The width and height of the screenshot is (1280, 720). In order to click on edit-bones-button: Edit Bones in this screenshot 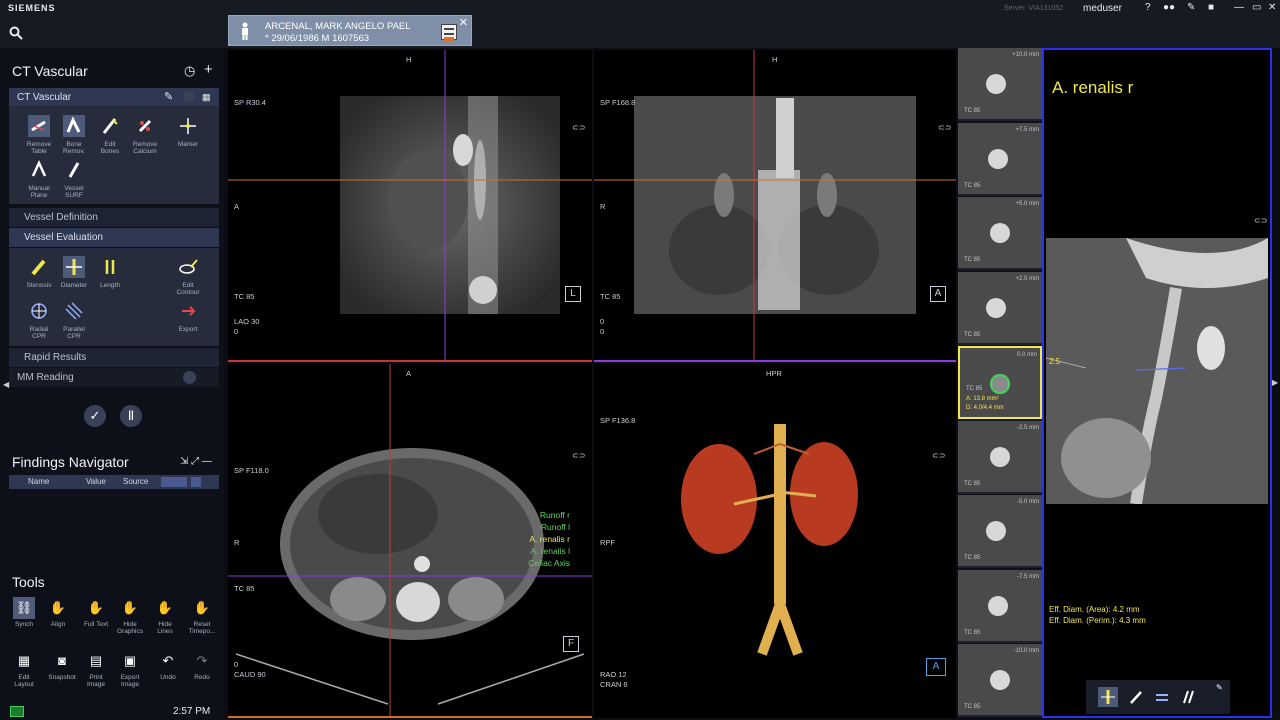, I will do `click(110, 135)`.